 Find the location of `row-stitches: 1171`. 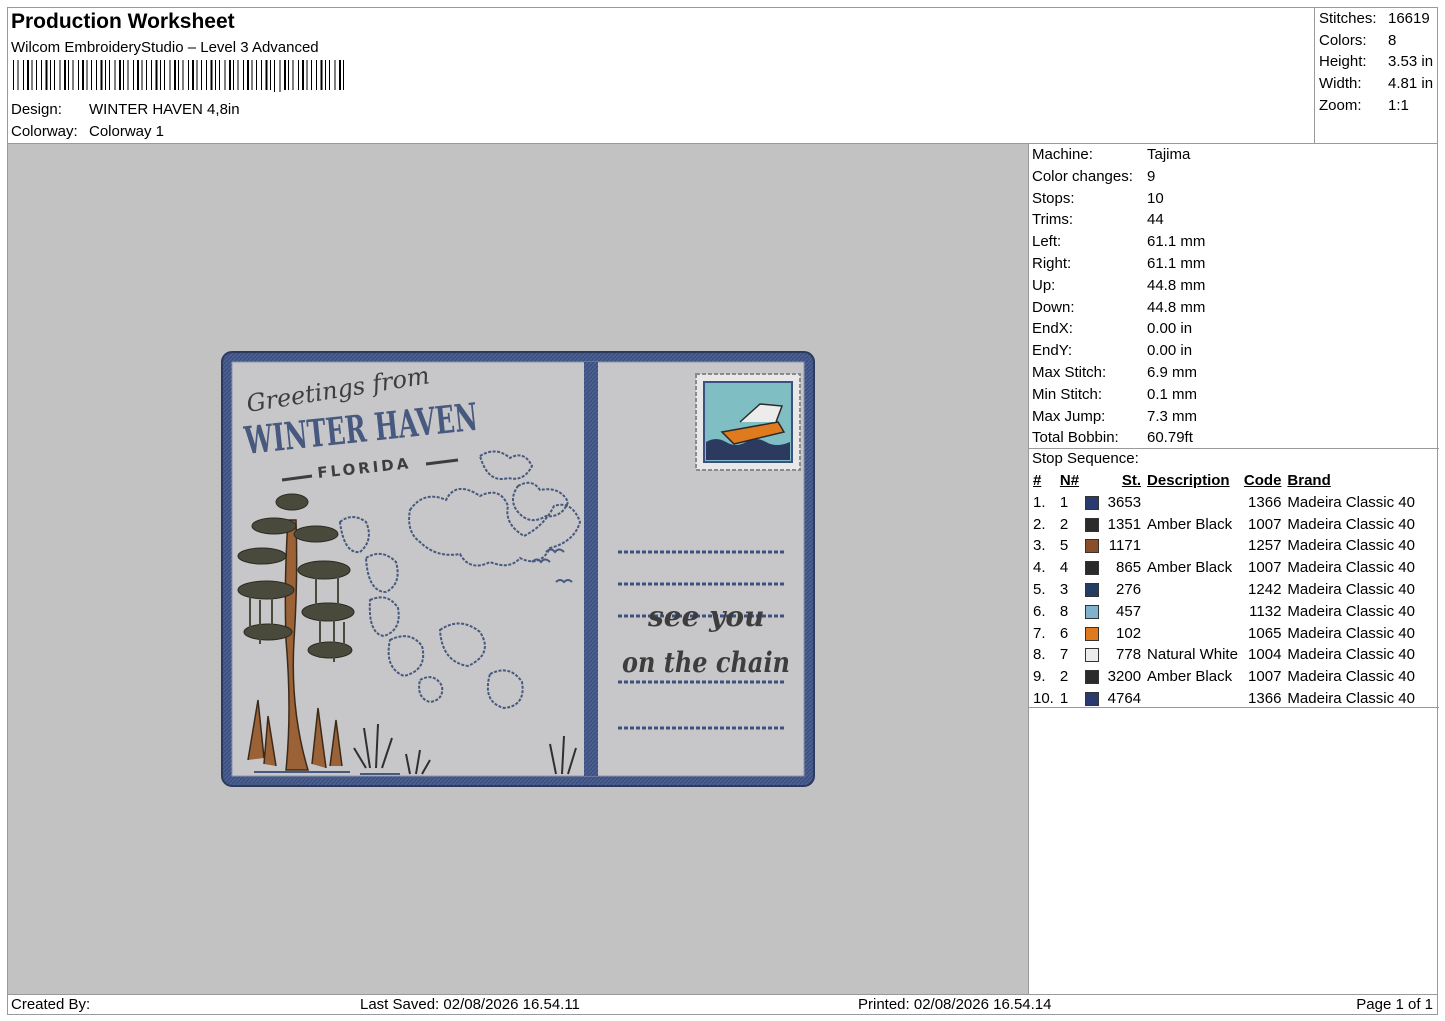

row-stitches: 1171 is located at coordinates (1113, 546).